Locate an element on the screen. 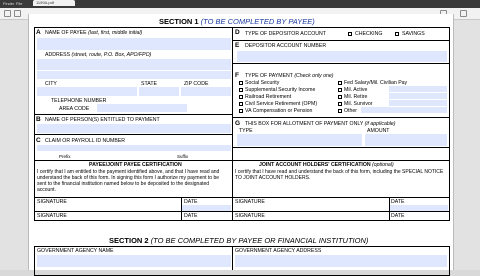 The image size is (480, 276). section1-subtitle: (TO BE COMPLETED BY PAYEE) is located at coordinates (257, 21).